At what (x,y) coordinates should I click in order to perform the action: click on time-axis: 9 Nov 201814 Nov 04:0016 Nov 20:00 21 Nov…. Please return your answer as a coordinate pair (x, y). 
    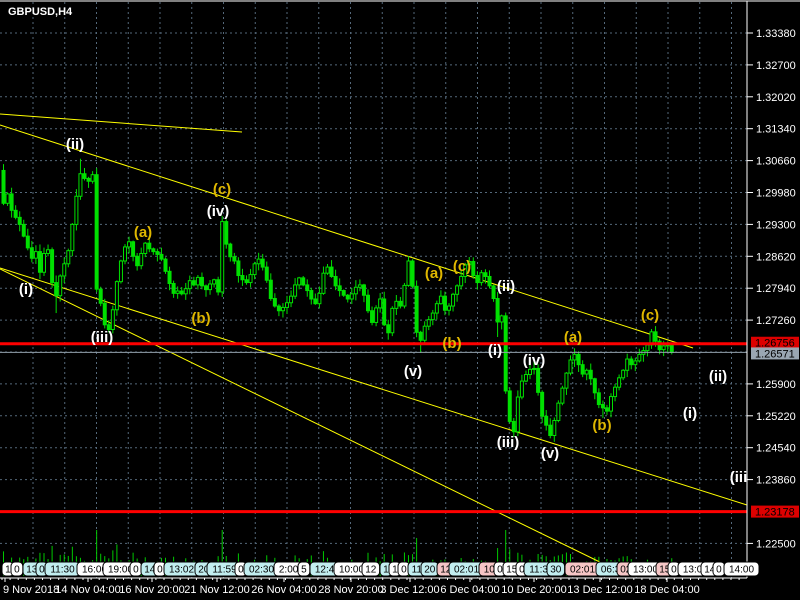
    Looking at the image, I should click on (370, 587).